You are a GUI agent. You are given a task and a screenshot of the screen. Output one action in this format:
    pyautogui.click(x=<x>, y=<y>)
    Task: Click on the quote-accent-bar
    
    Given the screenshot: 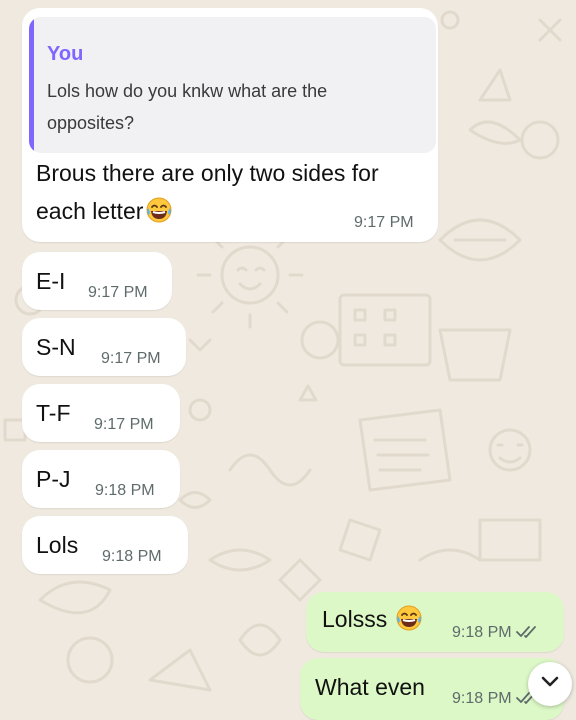 What is the action you would take?
    pyautogui.click(x=31, y=85)
    